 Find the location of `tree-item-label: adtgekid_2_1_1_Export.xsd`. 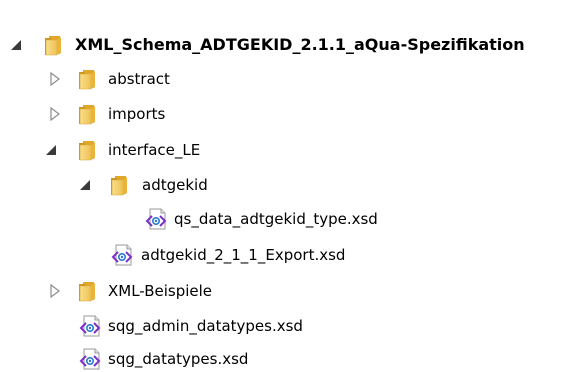

tree-item-label: adtgekid_2_1_1_Export.xsd is located at coordinates (243, 255).